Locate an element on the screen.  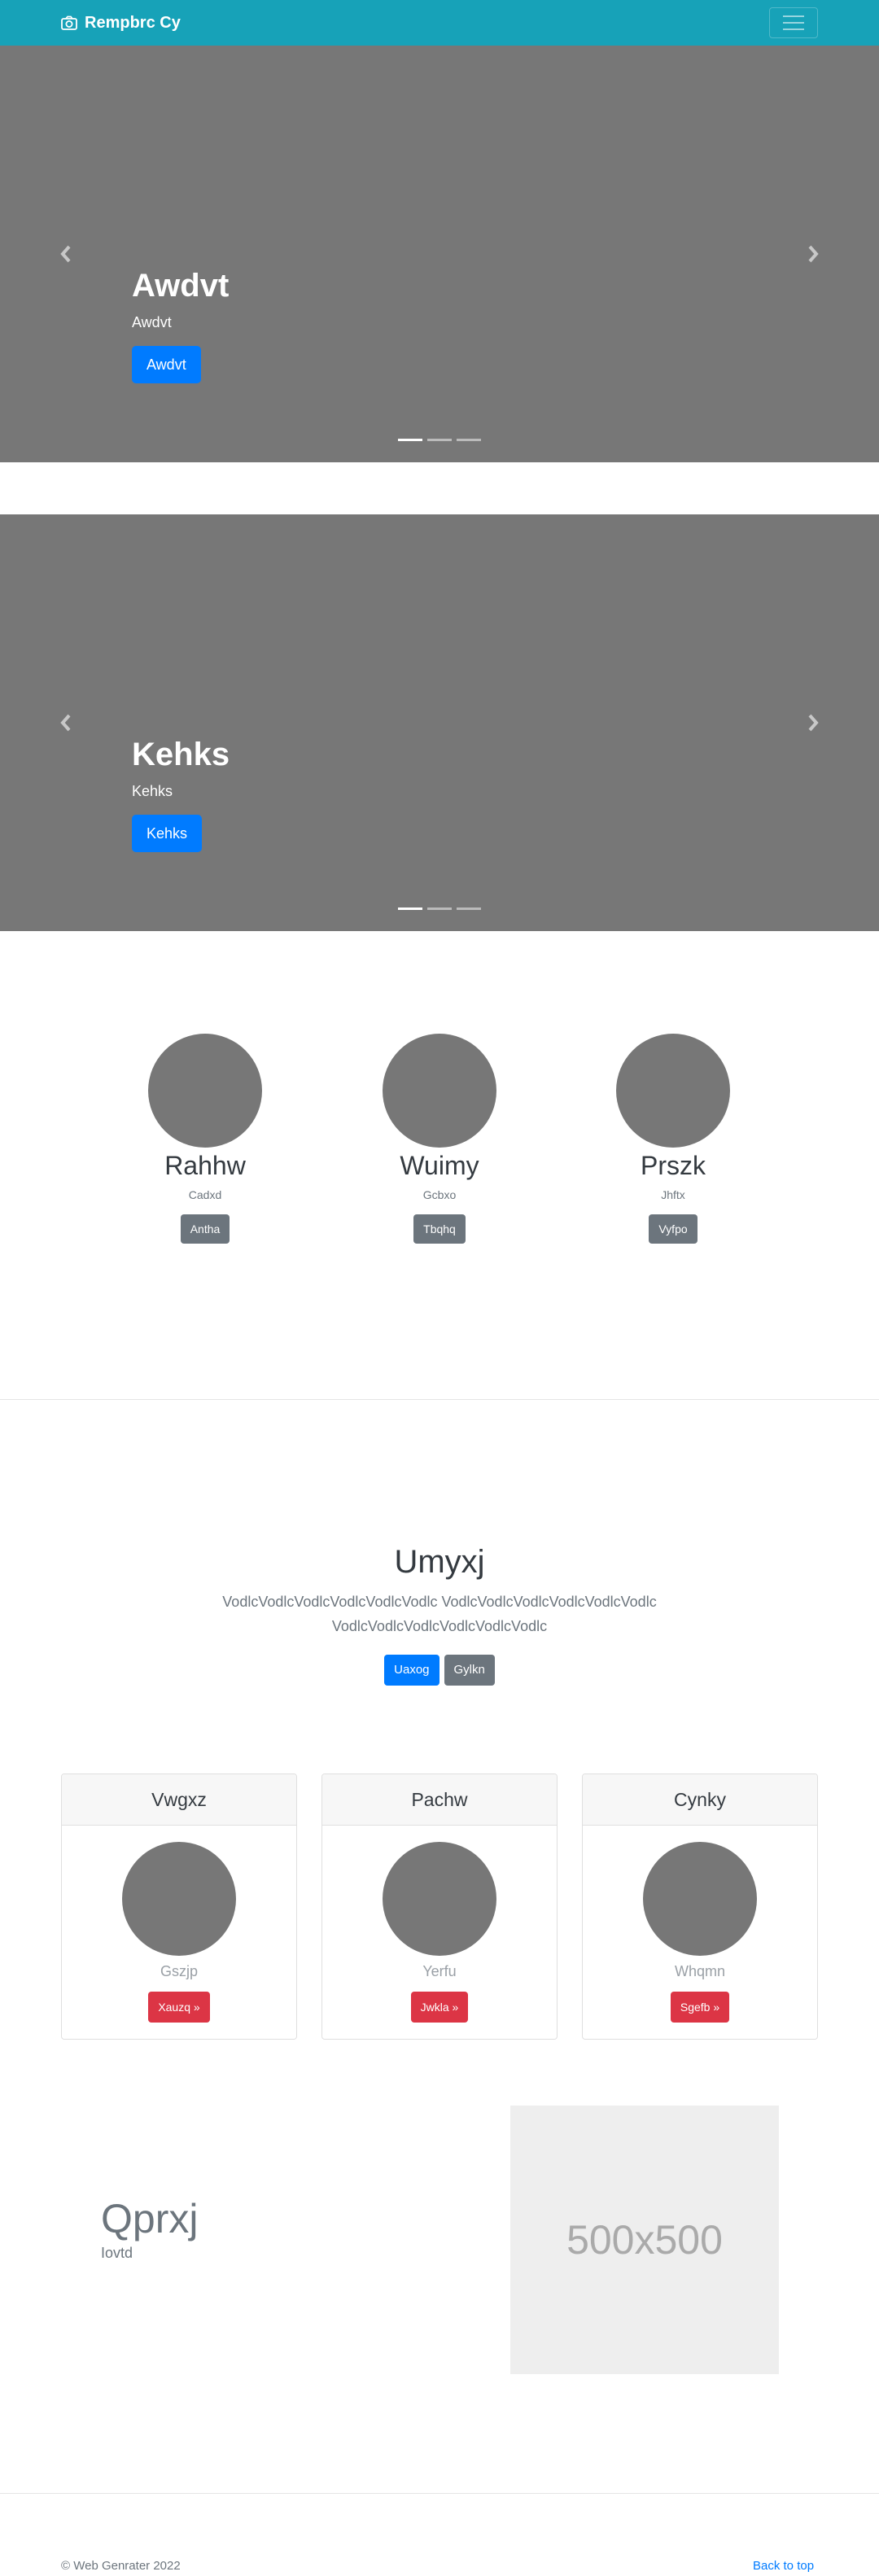
featurette-text: Qprxj Iovtd is located at coordinates (150, 2229).